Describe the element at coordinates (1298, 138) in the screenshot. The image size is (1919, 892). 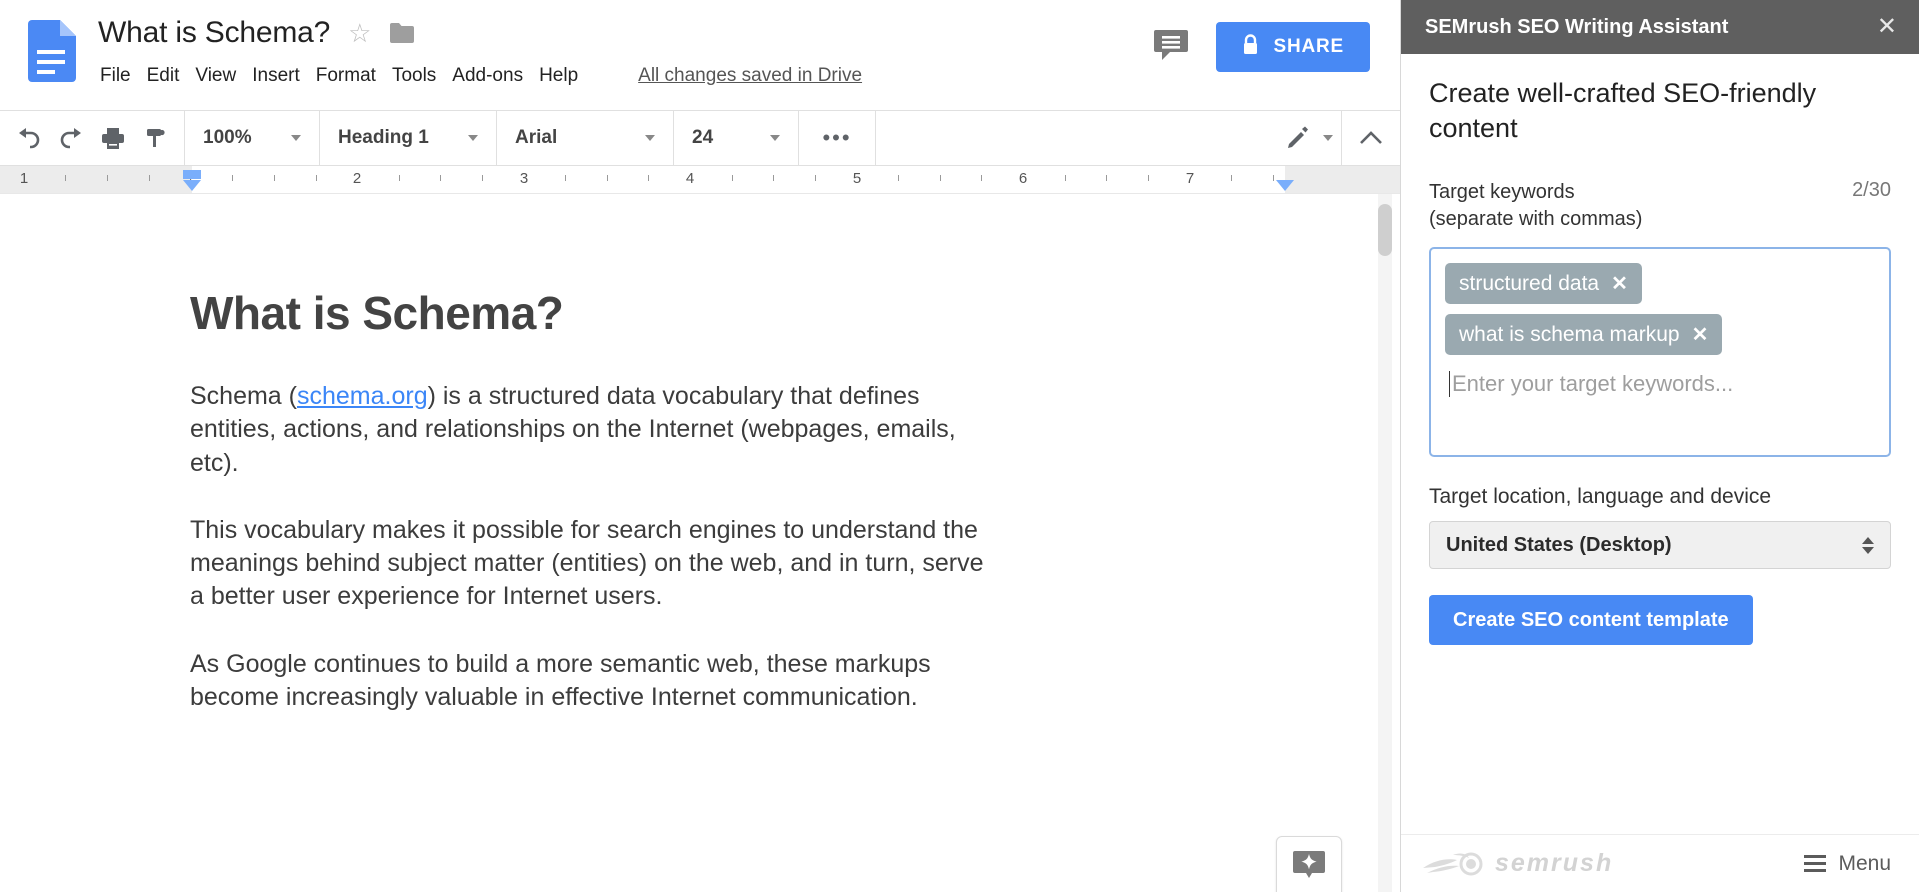
I see `pencil-icon` at that location.